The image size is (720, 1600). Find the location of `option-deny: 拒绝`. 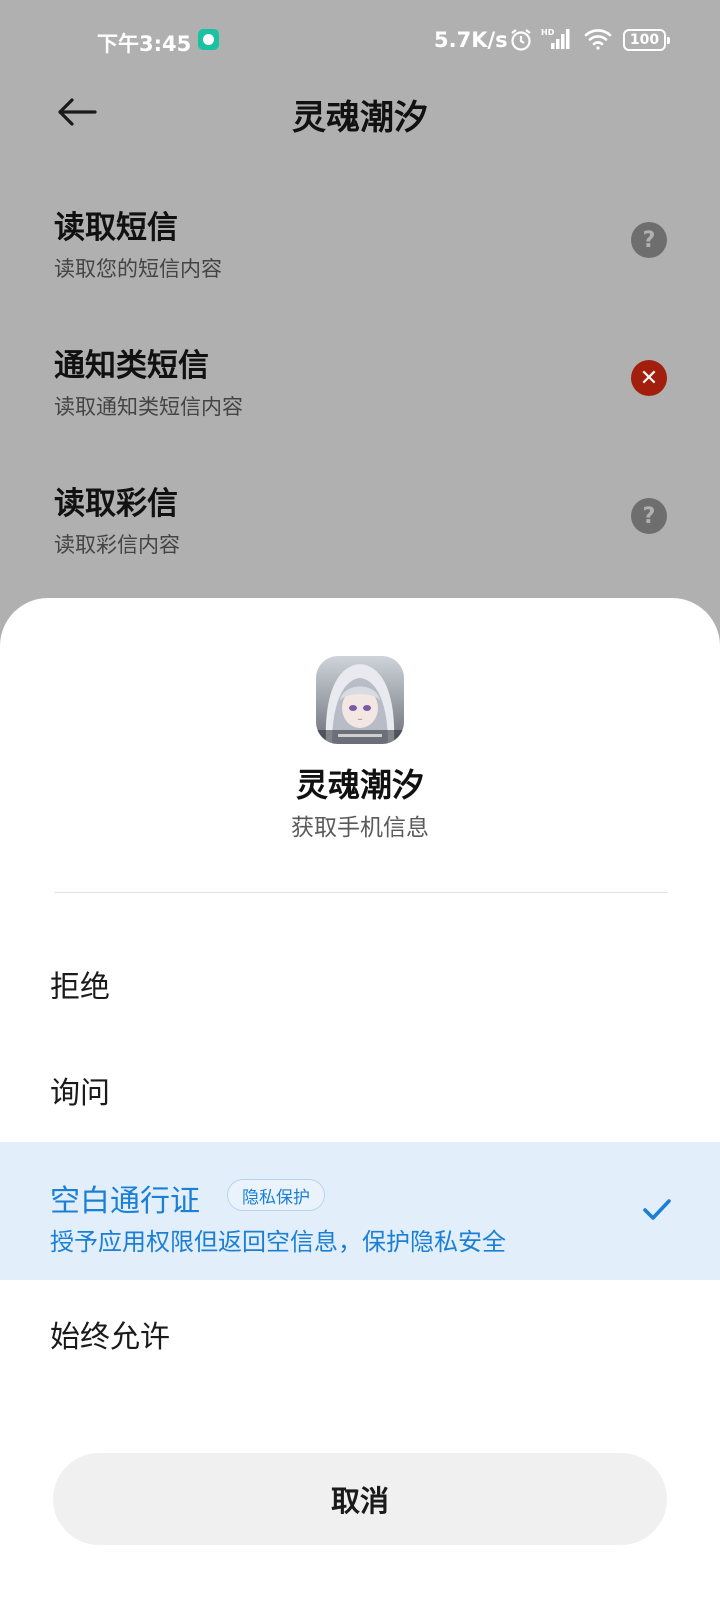

option-deny: 拒绝 is located at coordinates (360, 984).